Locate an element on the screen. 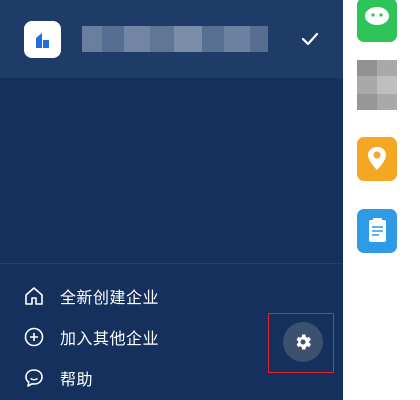 This screenshot has height=400, width=420. org-logo is located at coordinates (42, 39).